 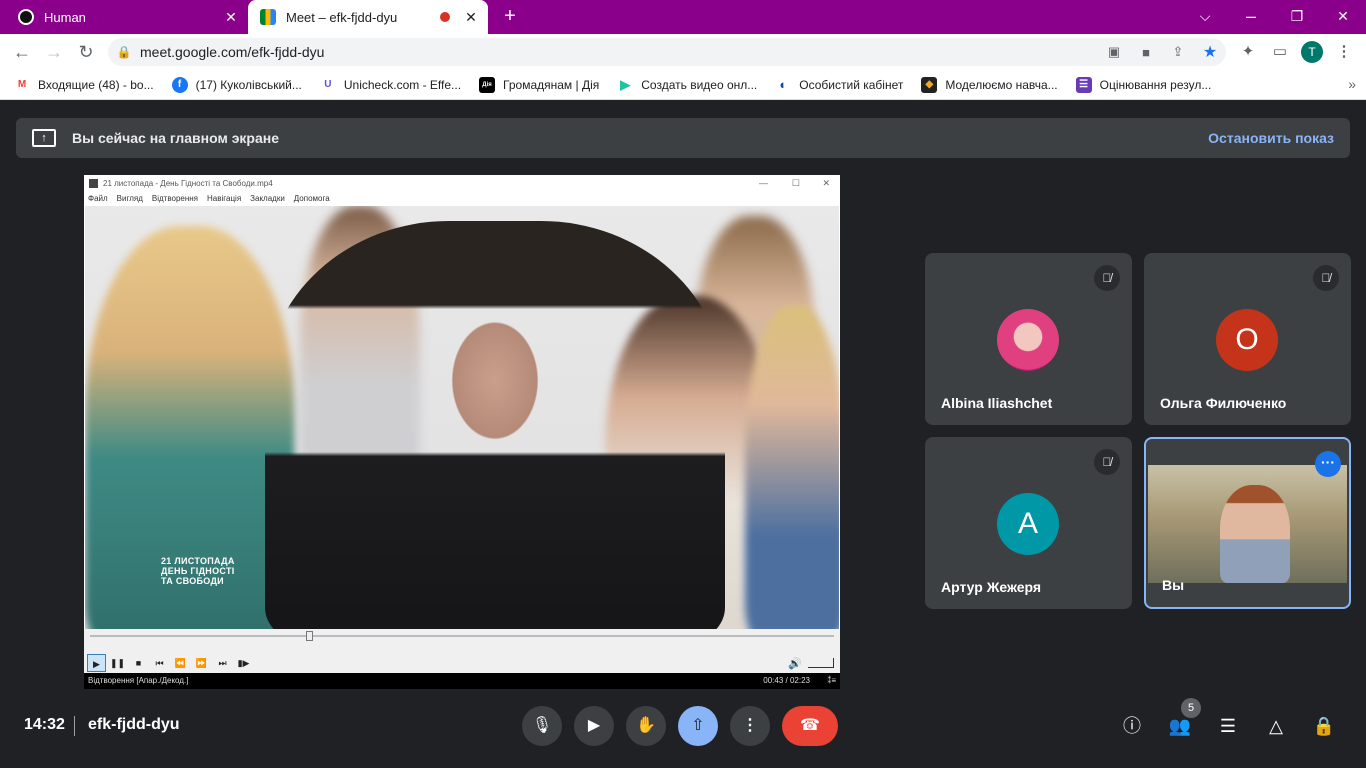 I want to click on player-maximize-icon: ☐, so click(x=795, y=183).